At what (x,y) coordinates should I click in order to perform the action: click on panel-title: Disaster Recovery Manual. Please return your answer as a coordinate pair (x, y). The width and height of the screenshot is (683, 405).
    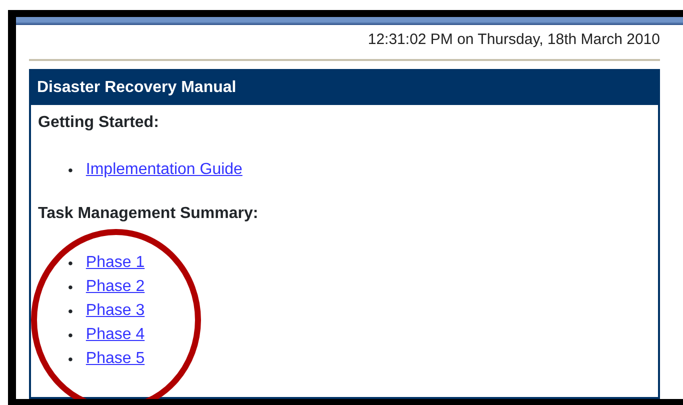
    Looking at the image, I should click on (344, 88).